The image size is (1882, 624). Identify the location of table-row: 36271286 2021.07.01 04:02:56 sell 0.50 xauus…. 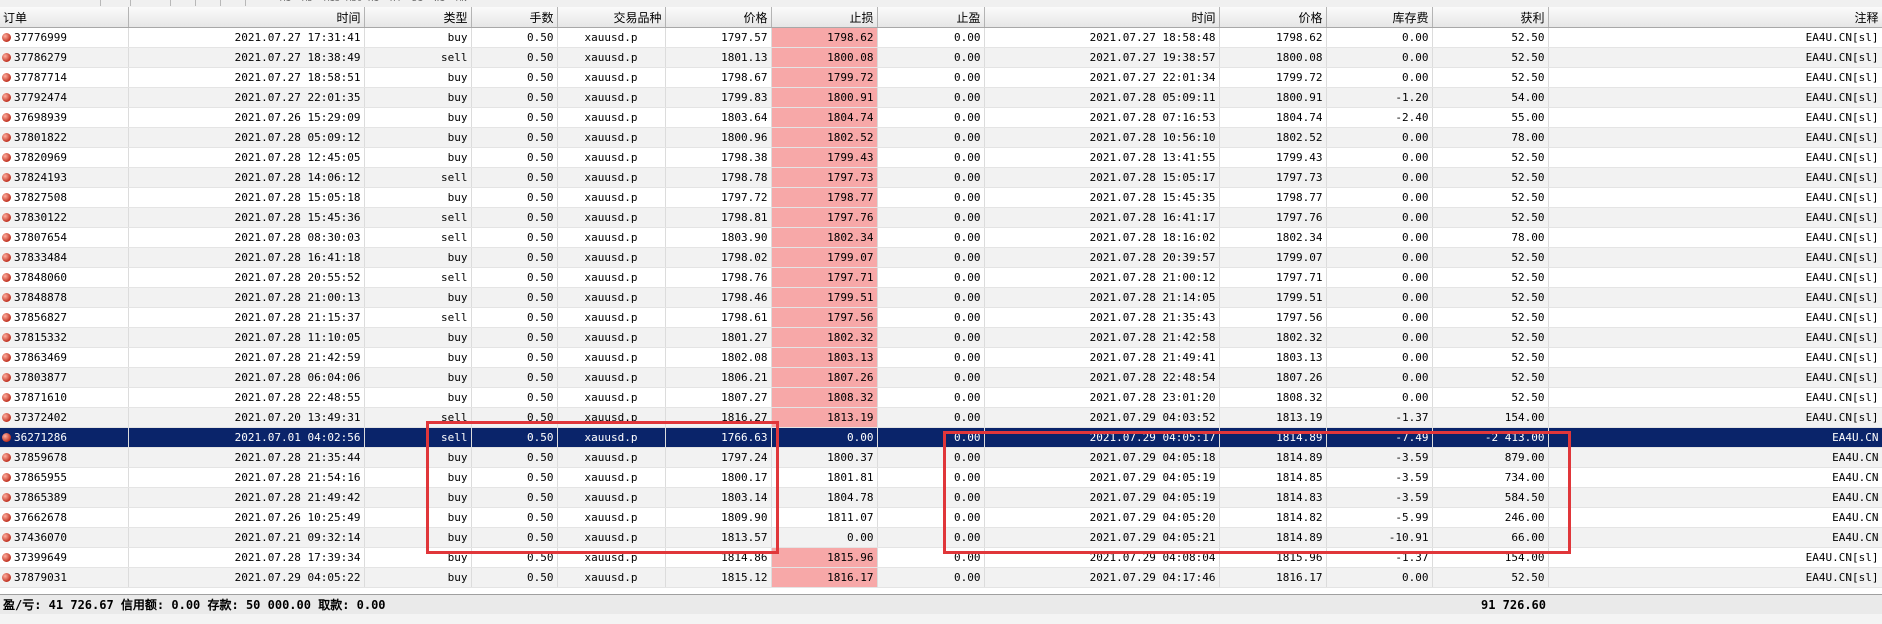
(941, 437).